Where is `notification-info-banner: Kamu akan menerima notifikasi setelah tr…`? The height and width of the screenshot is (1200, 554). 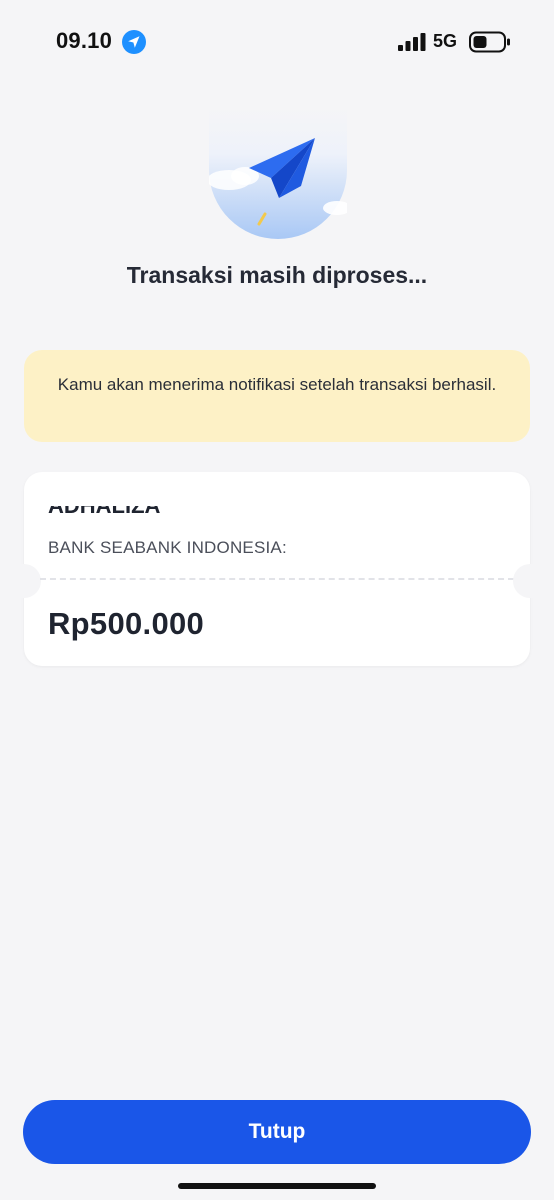 notification-info-banner: Kamu akan menerima notifikasi setelah tr… is located at coordinates (277, 396).